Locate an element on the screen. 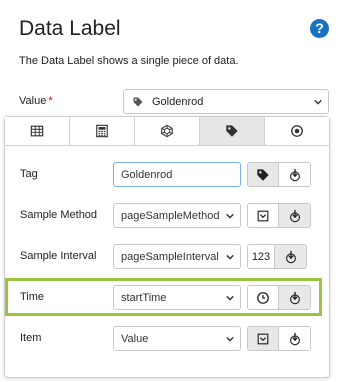 The image size is (352, 382). item-value: Value is located at coordinates (135, 338).